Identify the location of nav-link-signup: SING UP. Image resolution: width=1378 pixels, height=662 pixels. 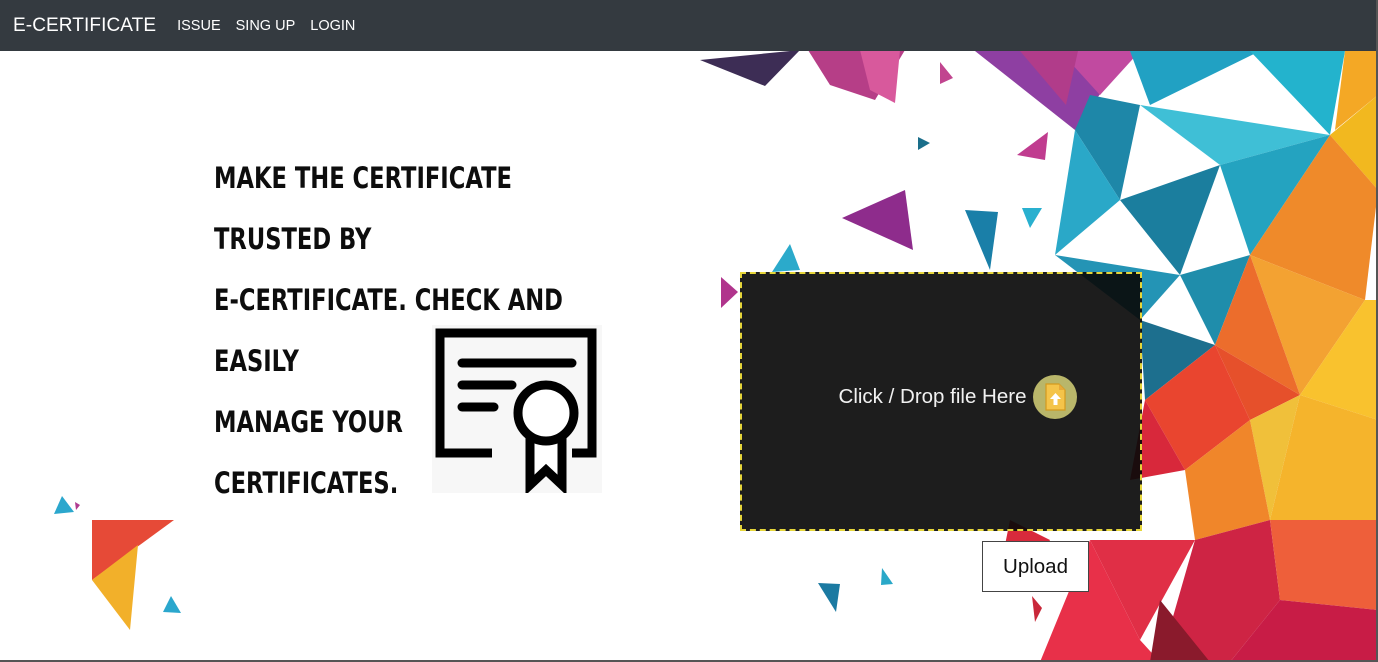
(266, 26).